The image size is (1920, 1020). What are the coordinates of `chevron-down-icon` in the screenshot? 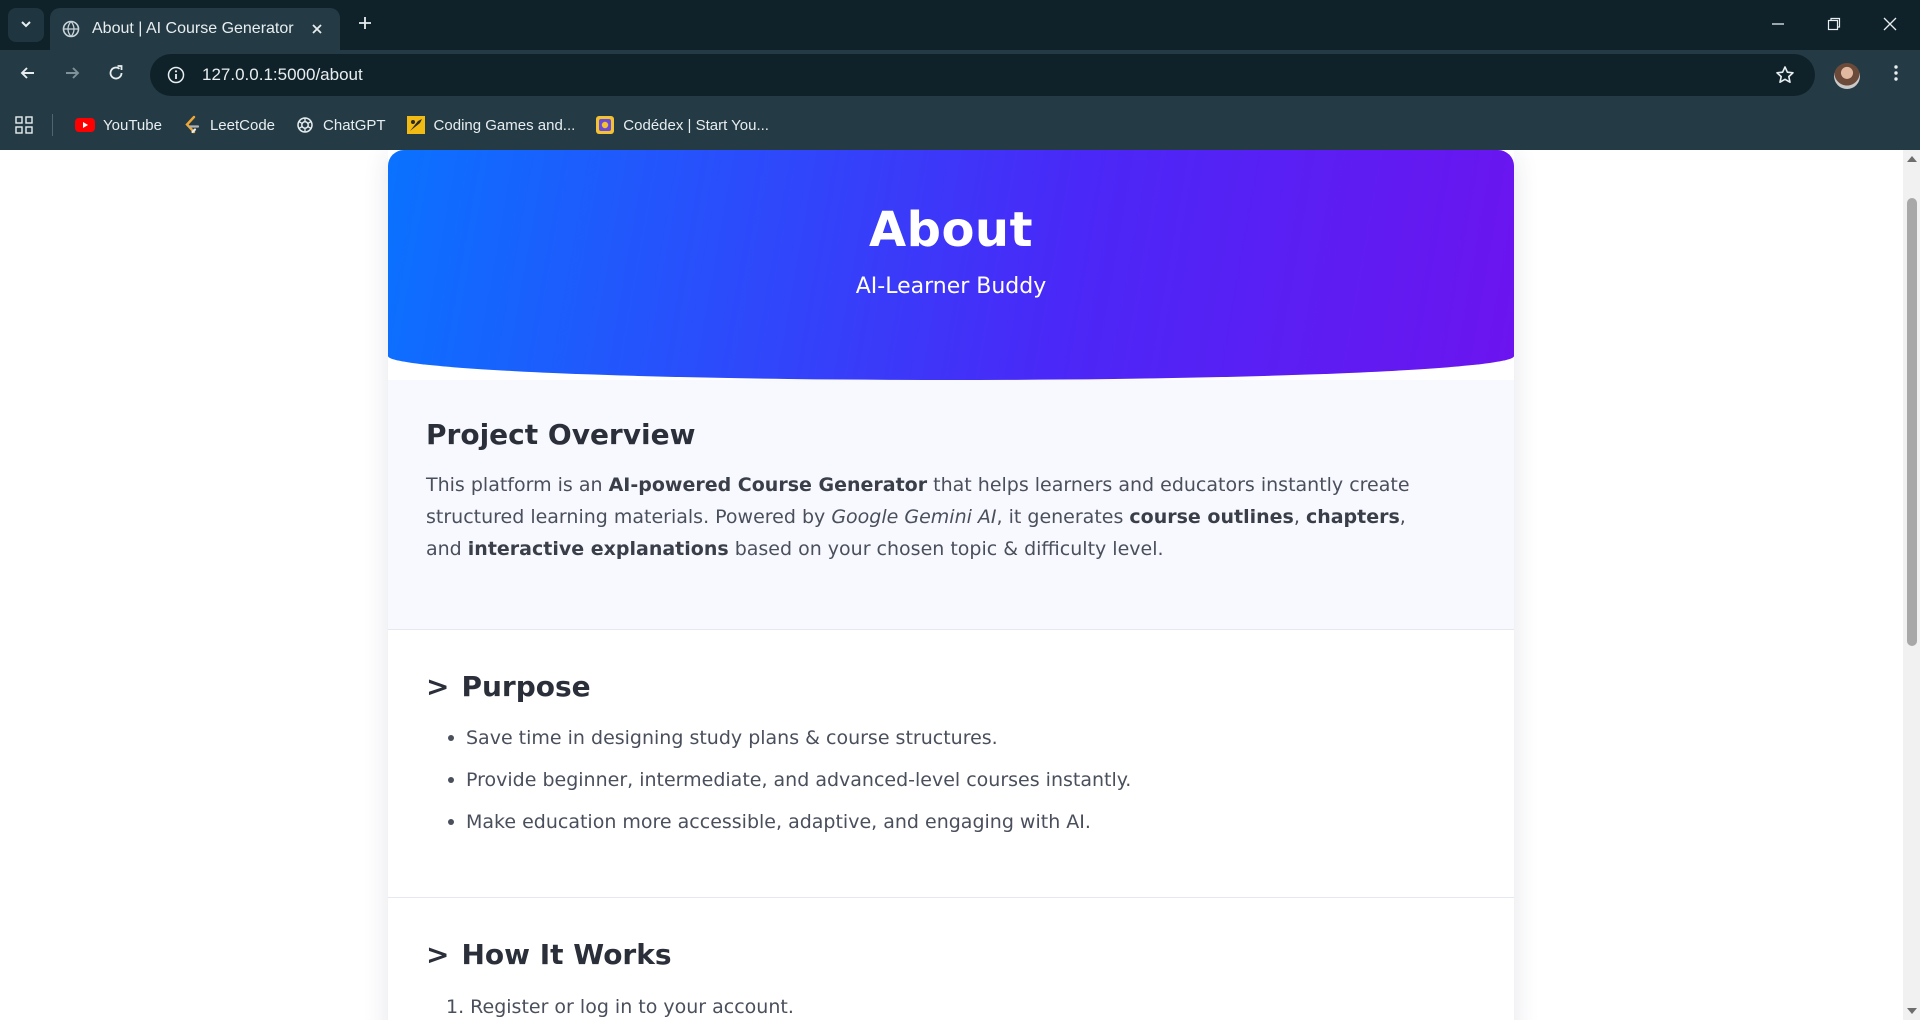 It's located at (26, 25).